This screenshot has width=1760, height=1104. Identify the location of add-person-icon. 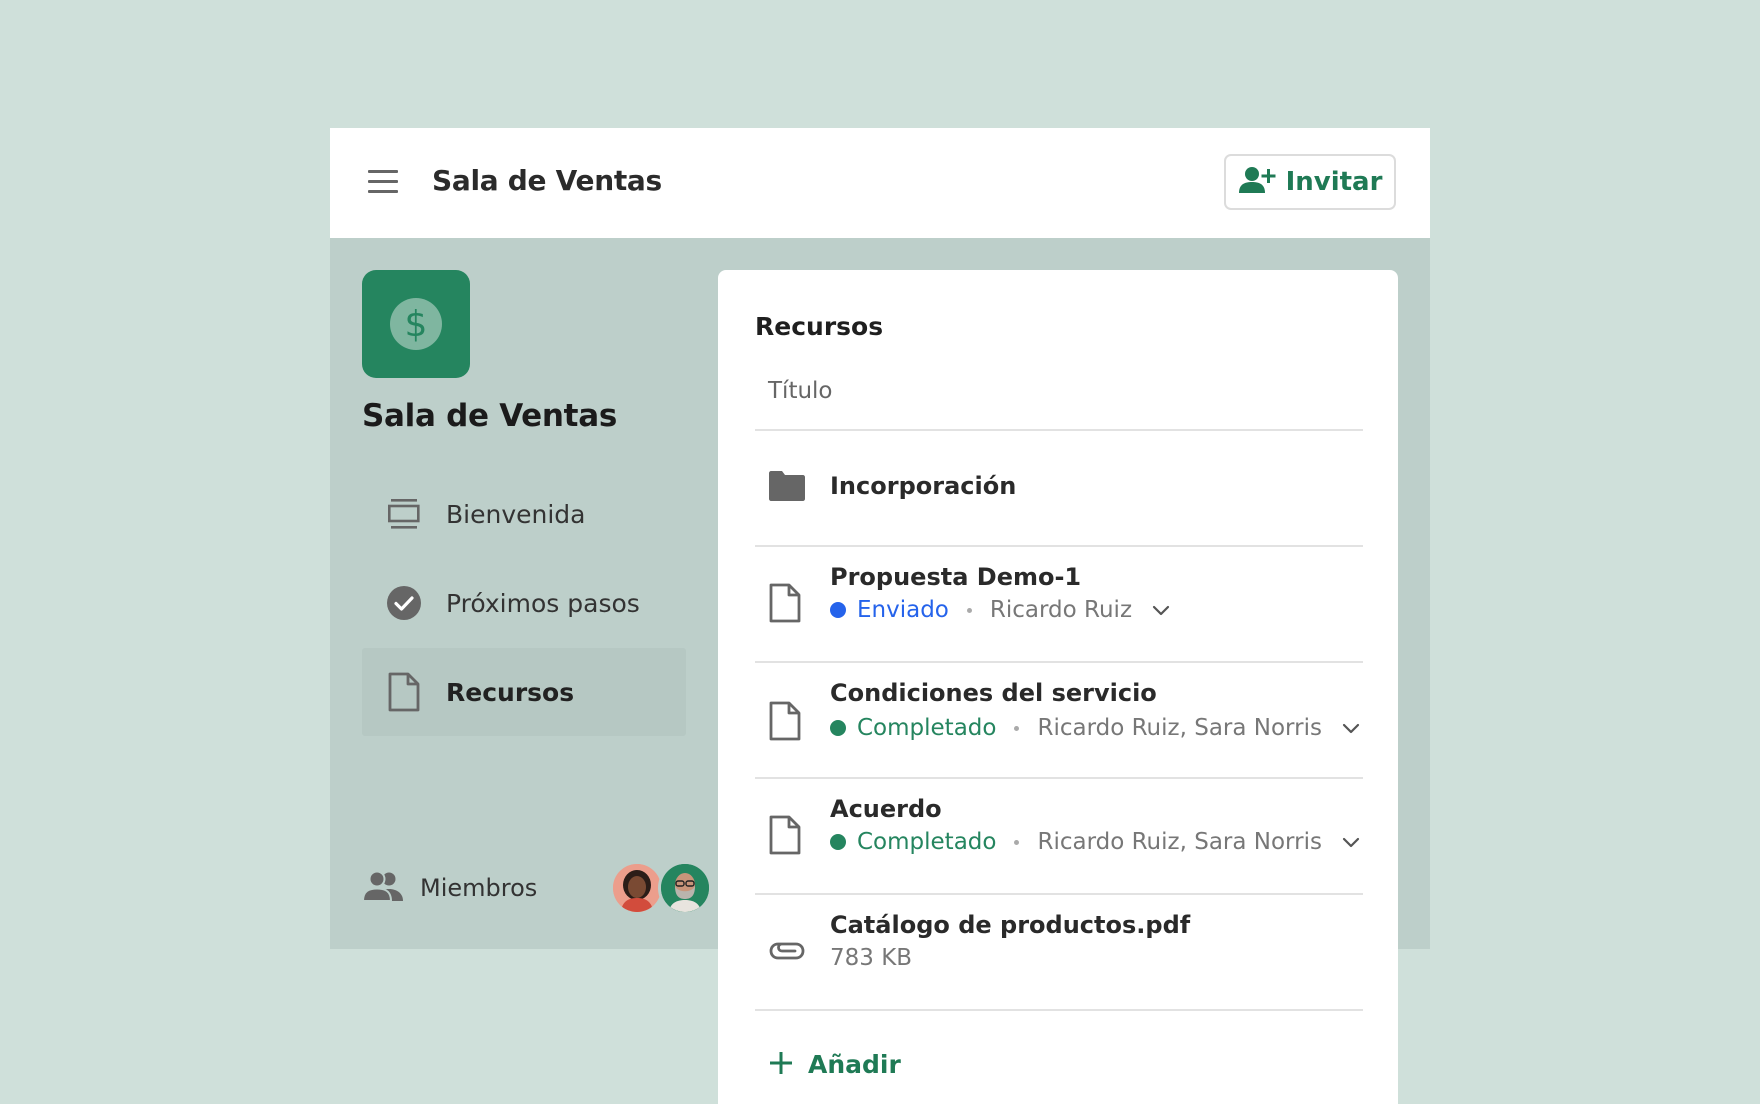
(1257, 182).